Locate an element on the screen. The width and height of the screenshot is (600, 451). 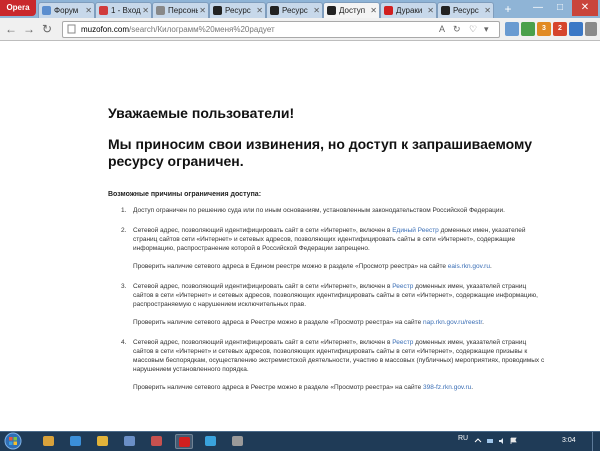
skype-icon is located at coordinates (210, 441).